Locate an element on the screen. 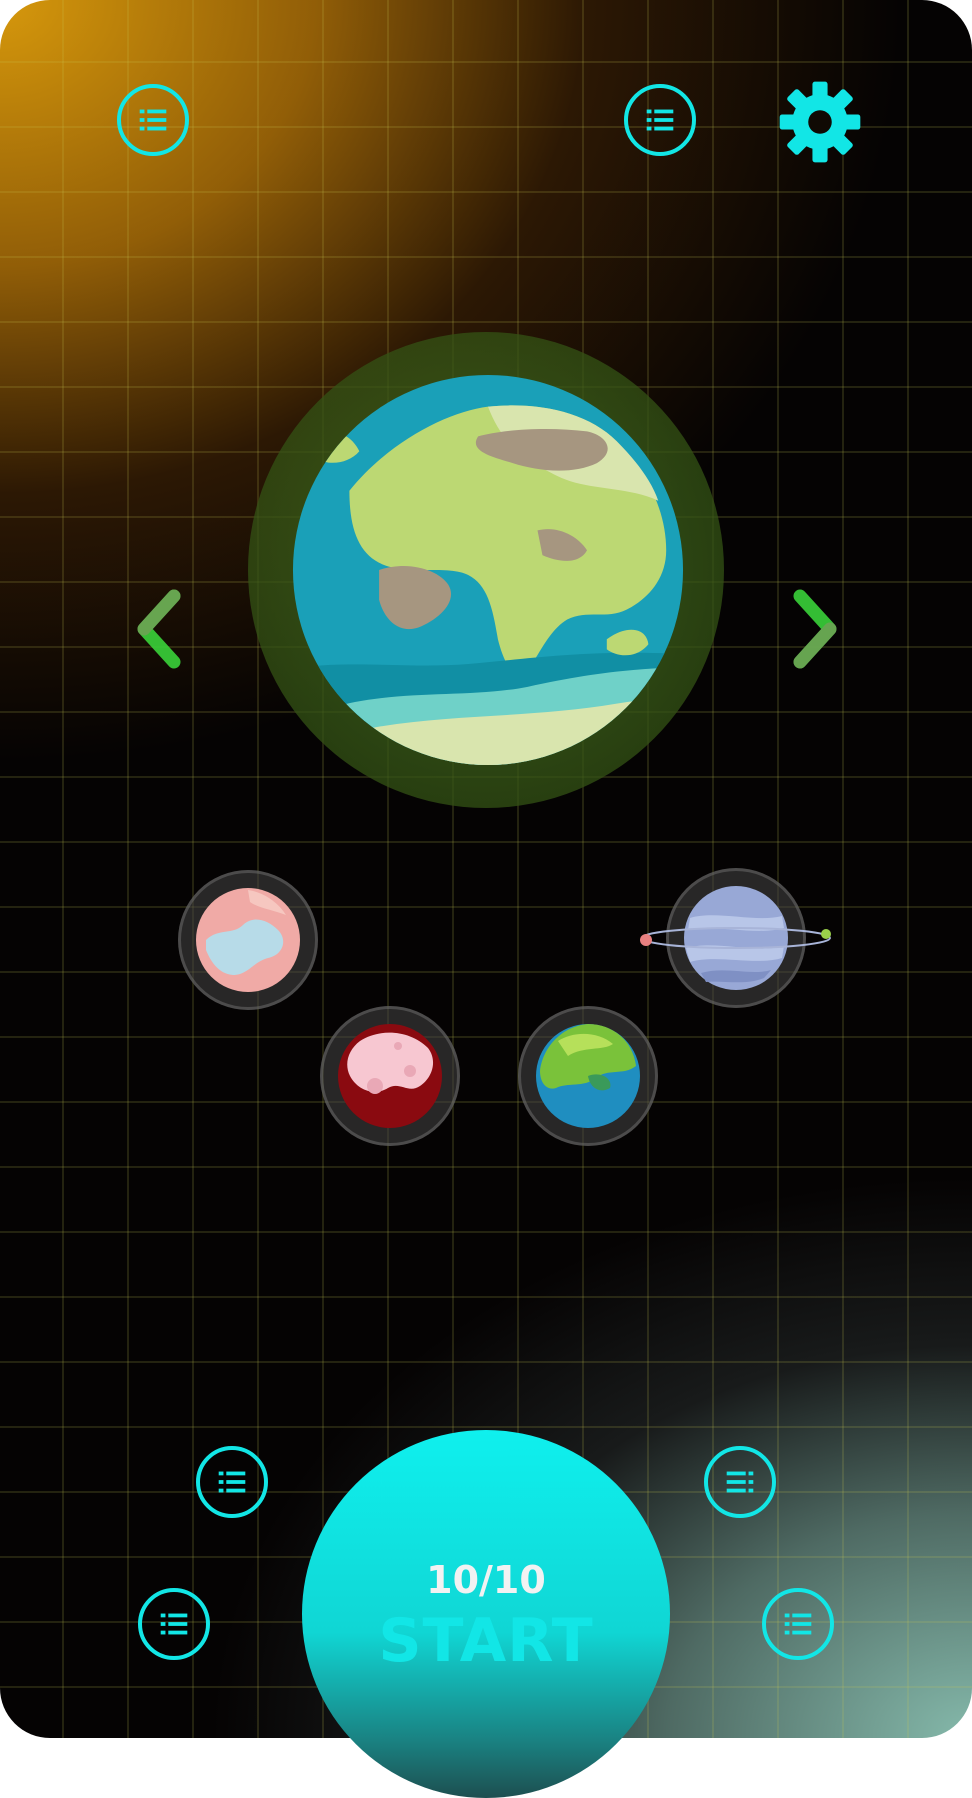  planet-option-pink-blue is located at coordinates (248, 940).